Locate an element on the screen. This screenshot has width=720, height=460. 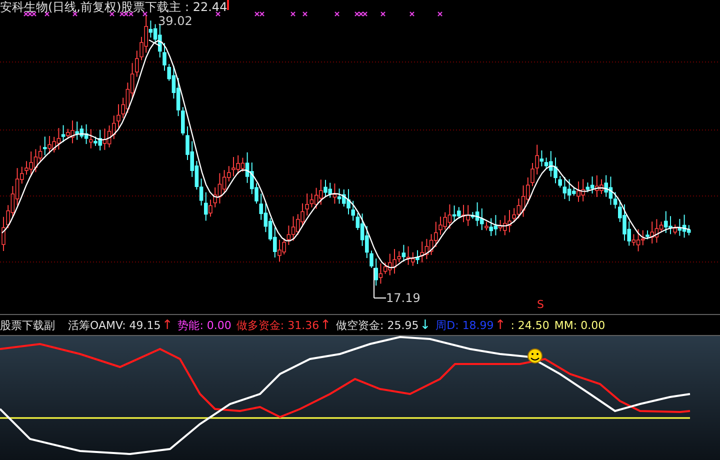
indicator-value: 周D: 18.99 is located at coordinates (465, 325).